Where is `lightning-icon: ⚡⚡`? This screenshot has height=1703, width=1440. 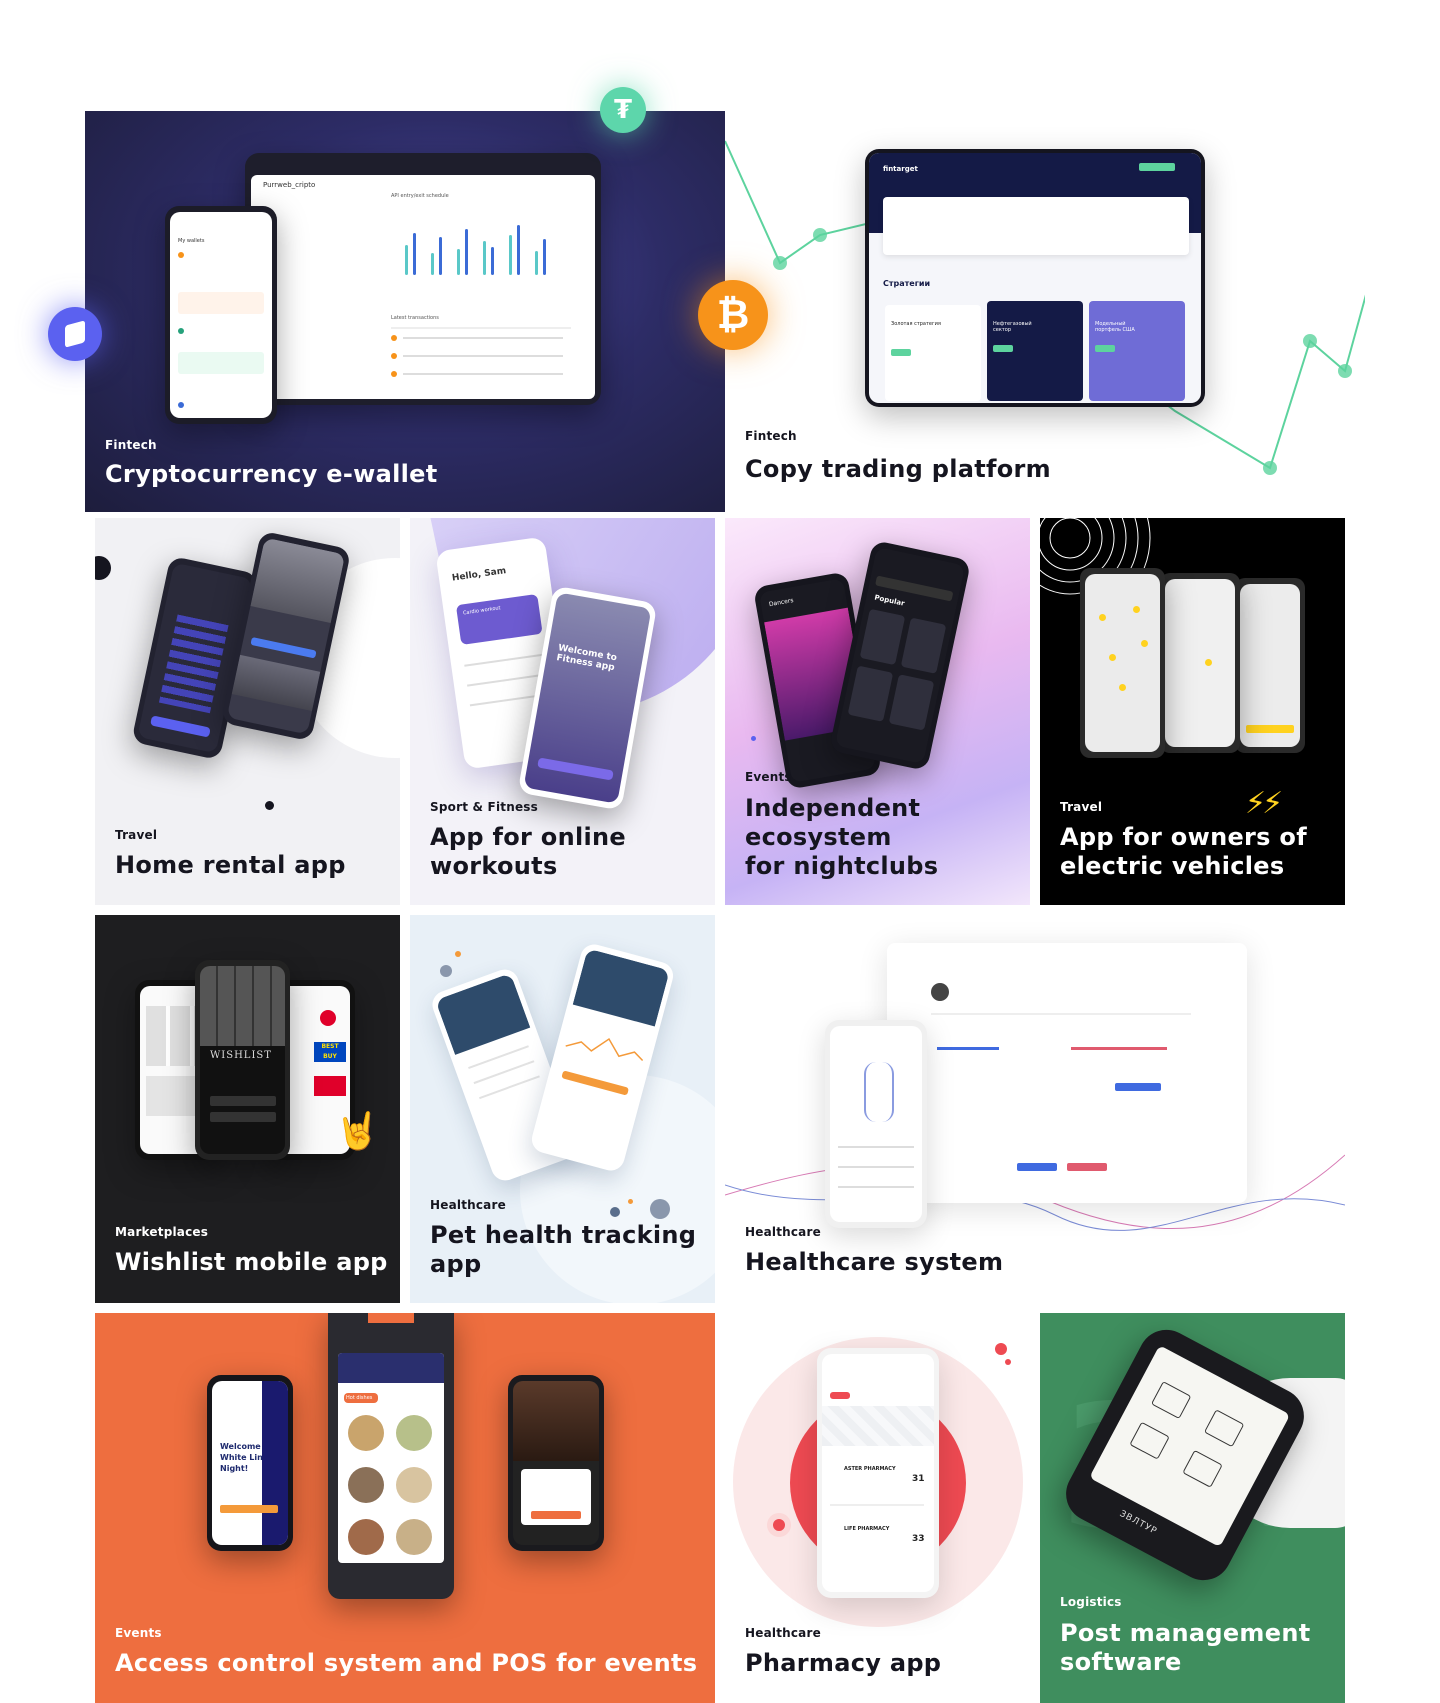 lightning-icon: ⚡⚡ is located at coordinates (1264, 803).